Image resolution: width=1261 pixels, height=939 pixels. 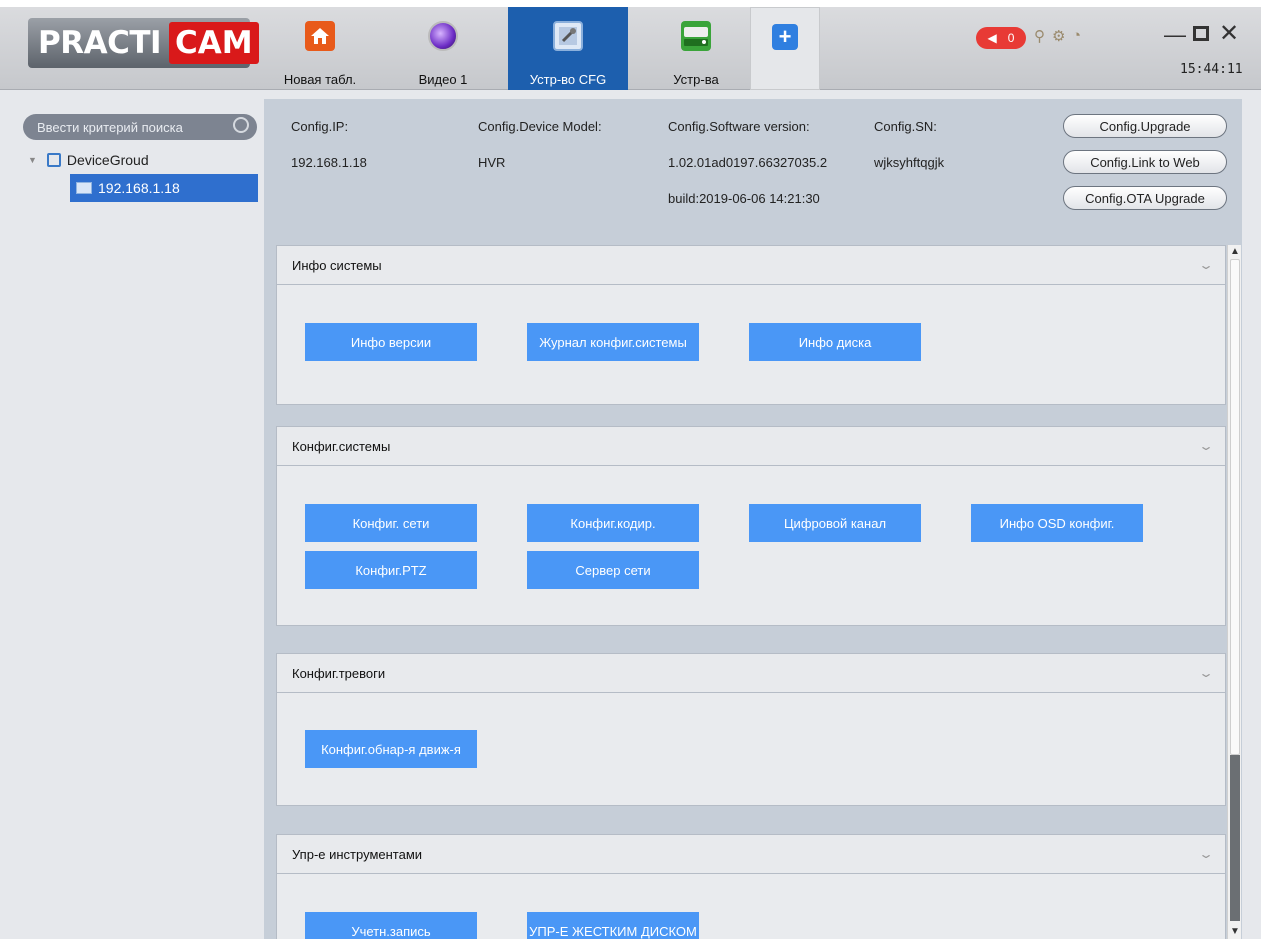 What do you see at coordinates (739, 126) in the screenshot?
I see `software-label: Config.Software version:` at bounding box center [739, 126].